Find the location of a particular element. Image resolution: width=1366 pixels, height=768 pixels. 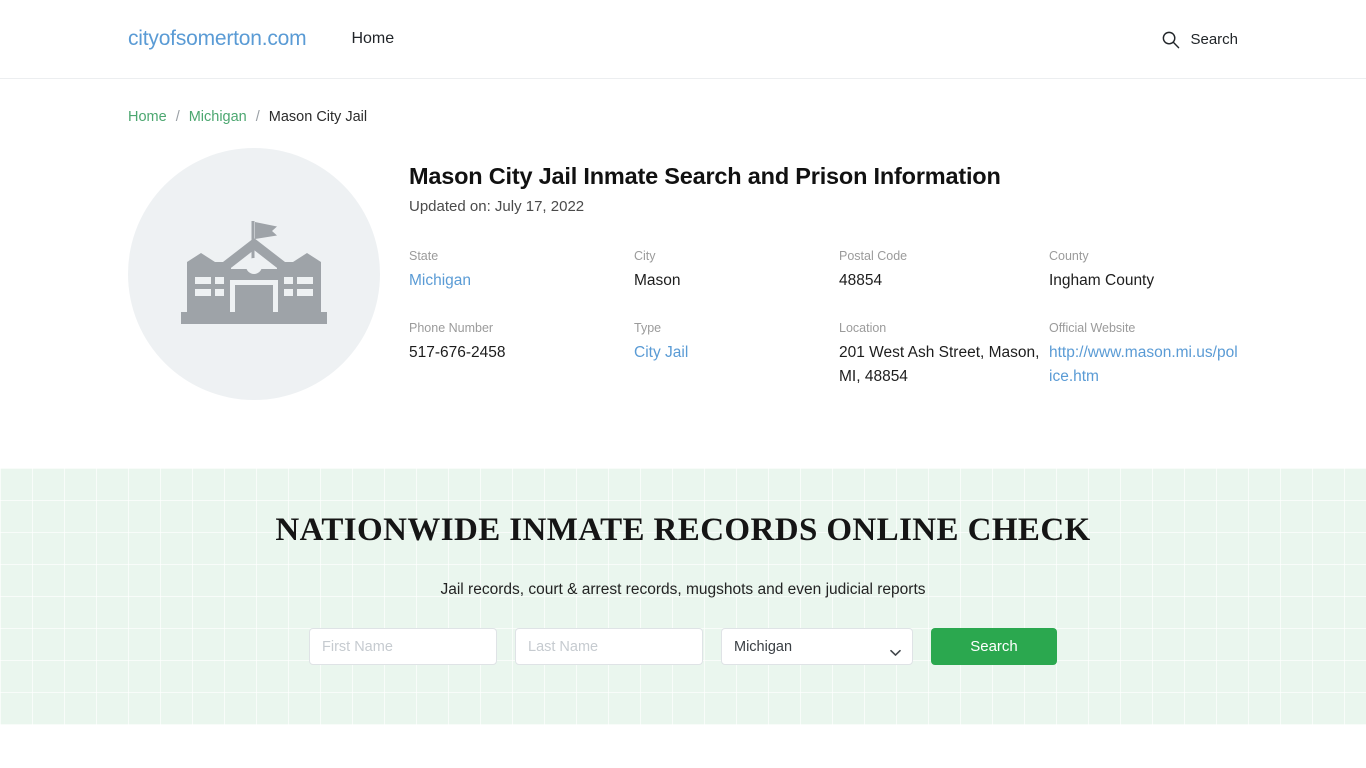

info-value: City Jail is located at coordinates (736, 353).